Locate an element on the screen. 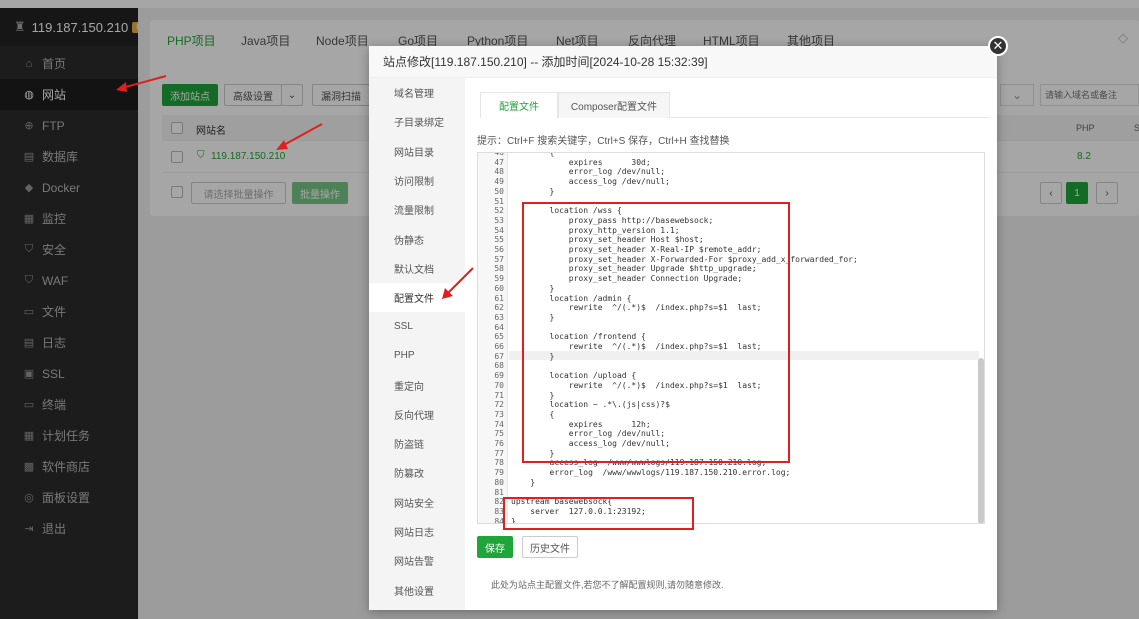  line-number: 59 is located at coordinates (499, 279).